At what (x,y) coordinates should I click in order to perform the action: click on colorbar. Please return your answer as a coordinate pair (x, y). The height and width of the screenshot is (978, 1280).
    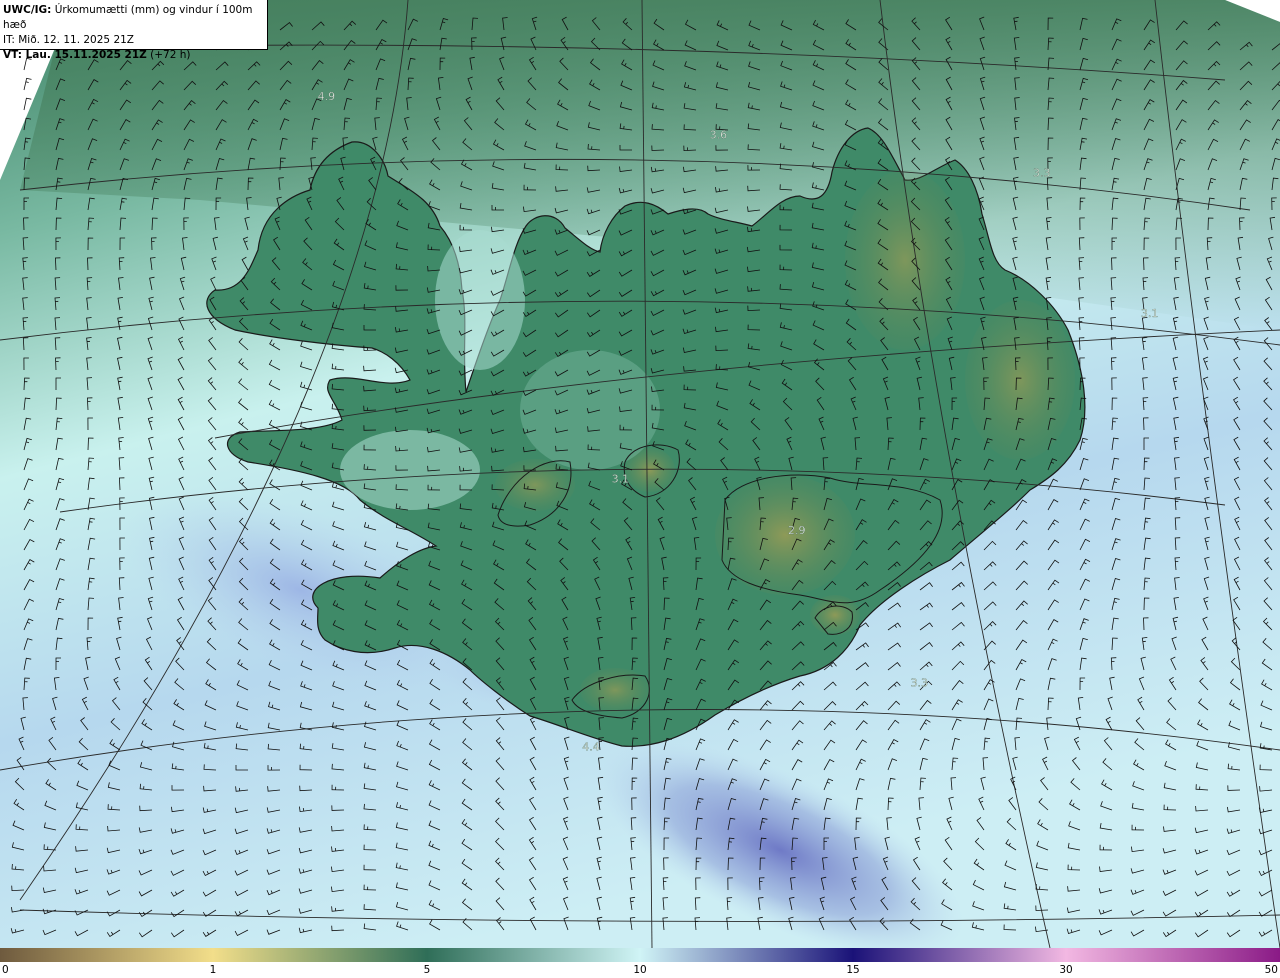
    Looking at the image, I should click on (640, 955).